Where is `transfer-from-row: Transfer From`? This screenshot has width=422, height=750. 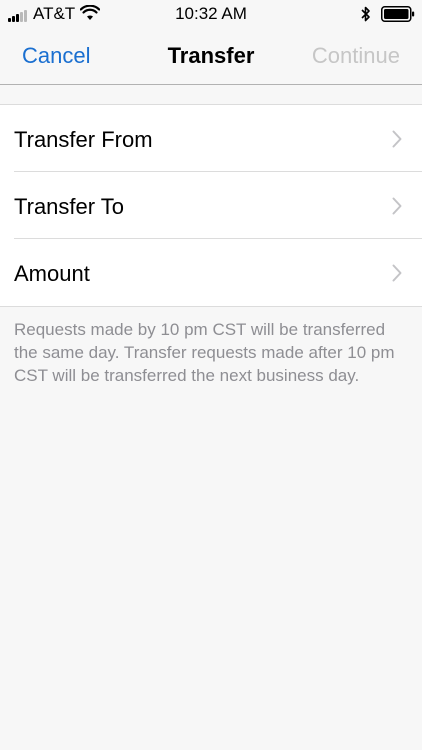 transfer-from-row: Transfer From is located at coordinates (211, 138).